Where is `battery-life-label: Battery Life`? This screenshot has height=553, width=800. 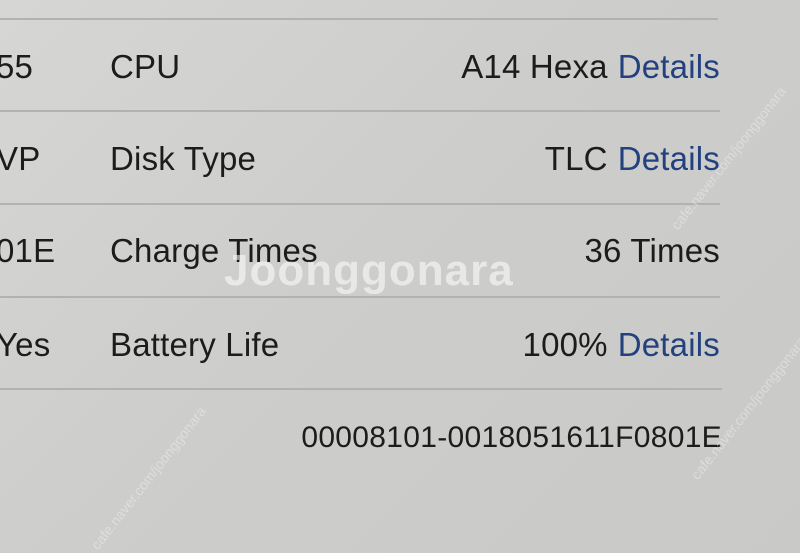
battery-life-label: Battery Life is located at coordinates (195, 344).